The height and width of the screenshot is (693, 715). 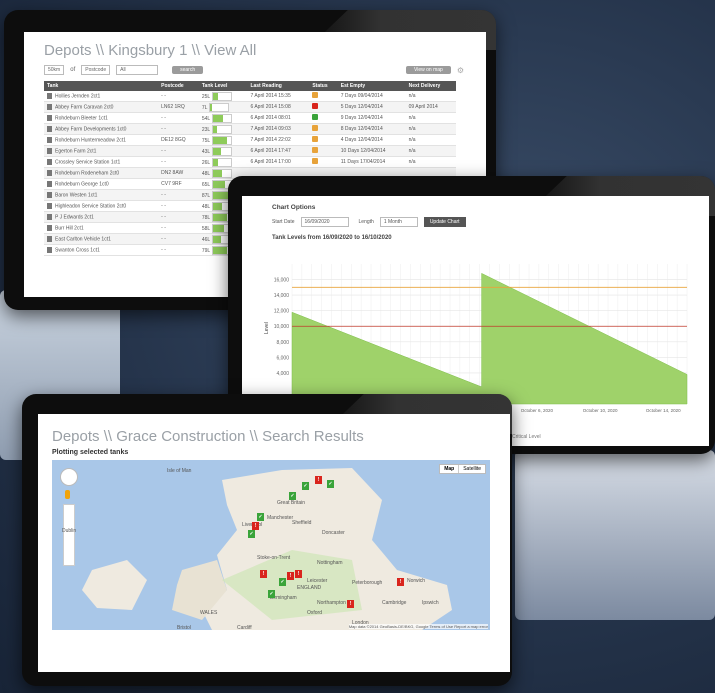 What do you see at coordinates (398, 222) in the screenshot?
I see `length-select: 1 Month` at bounding box center [398, 222].